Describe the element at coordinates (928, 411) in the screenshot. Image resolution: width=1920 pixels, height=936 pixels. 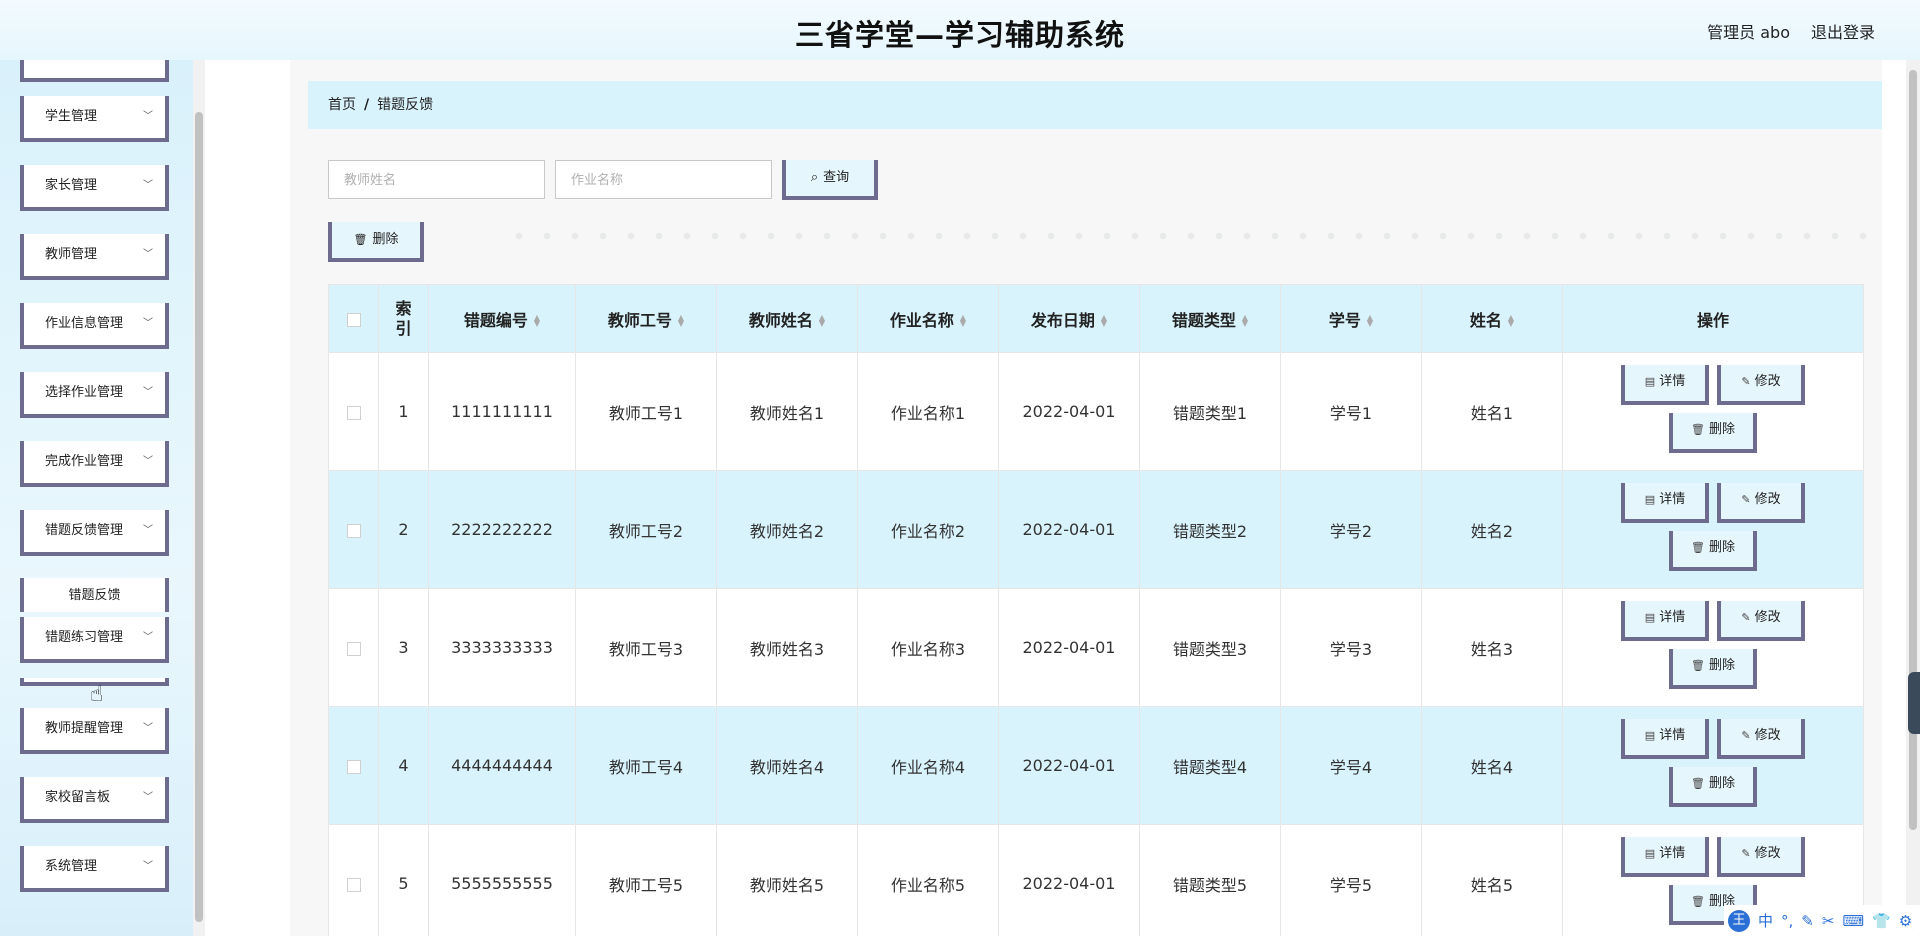
I see `cell-homework: 作业名称1` at that location.